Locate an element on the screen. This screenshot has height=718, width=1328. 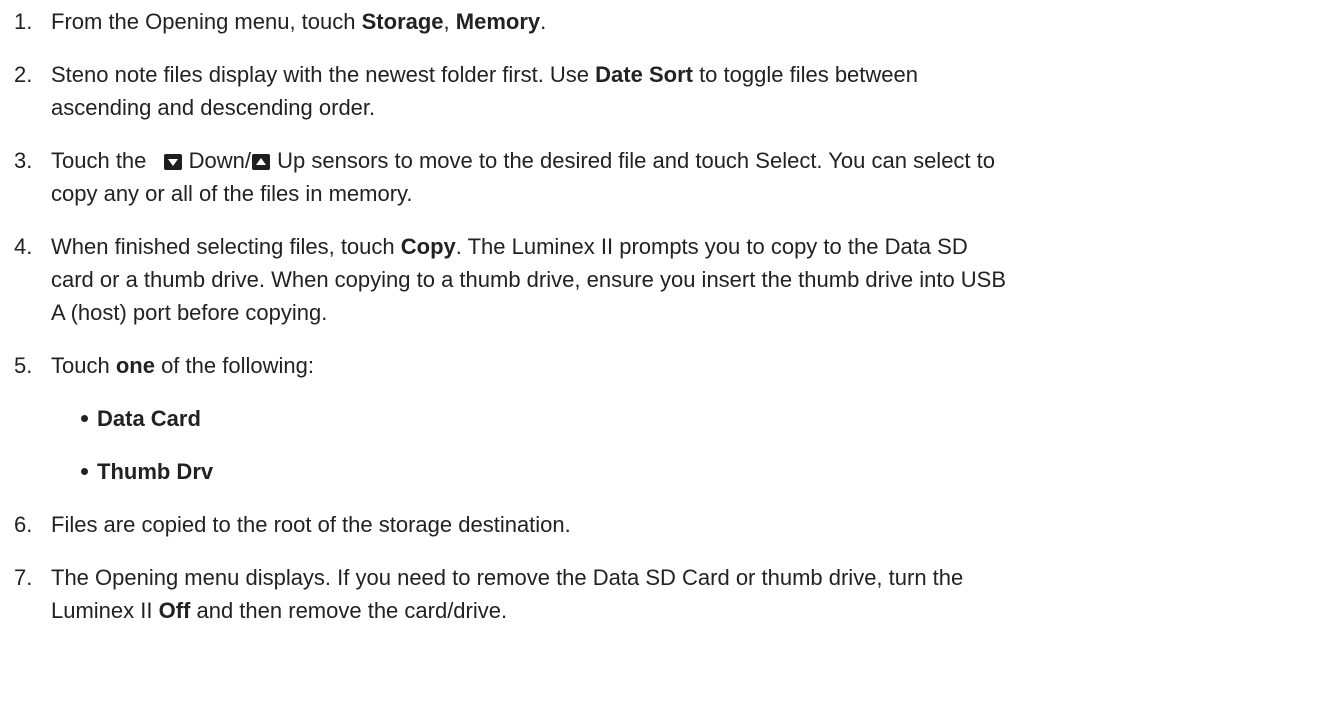
date-sort-term: Date Sort is located at coordinates (644, 74).